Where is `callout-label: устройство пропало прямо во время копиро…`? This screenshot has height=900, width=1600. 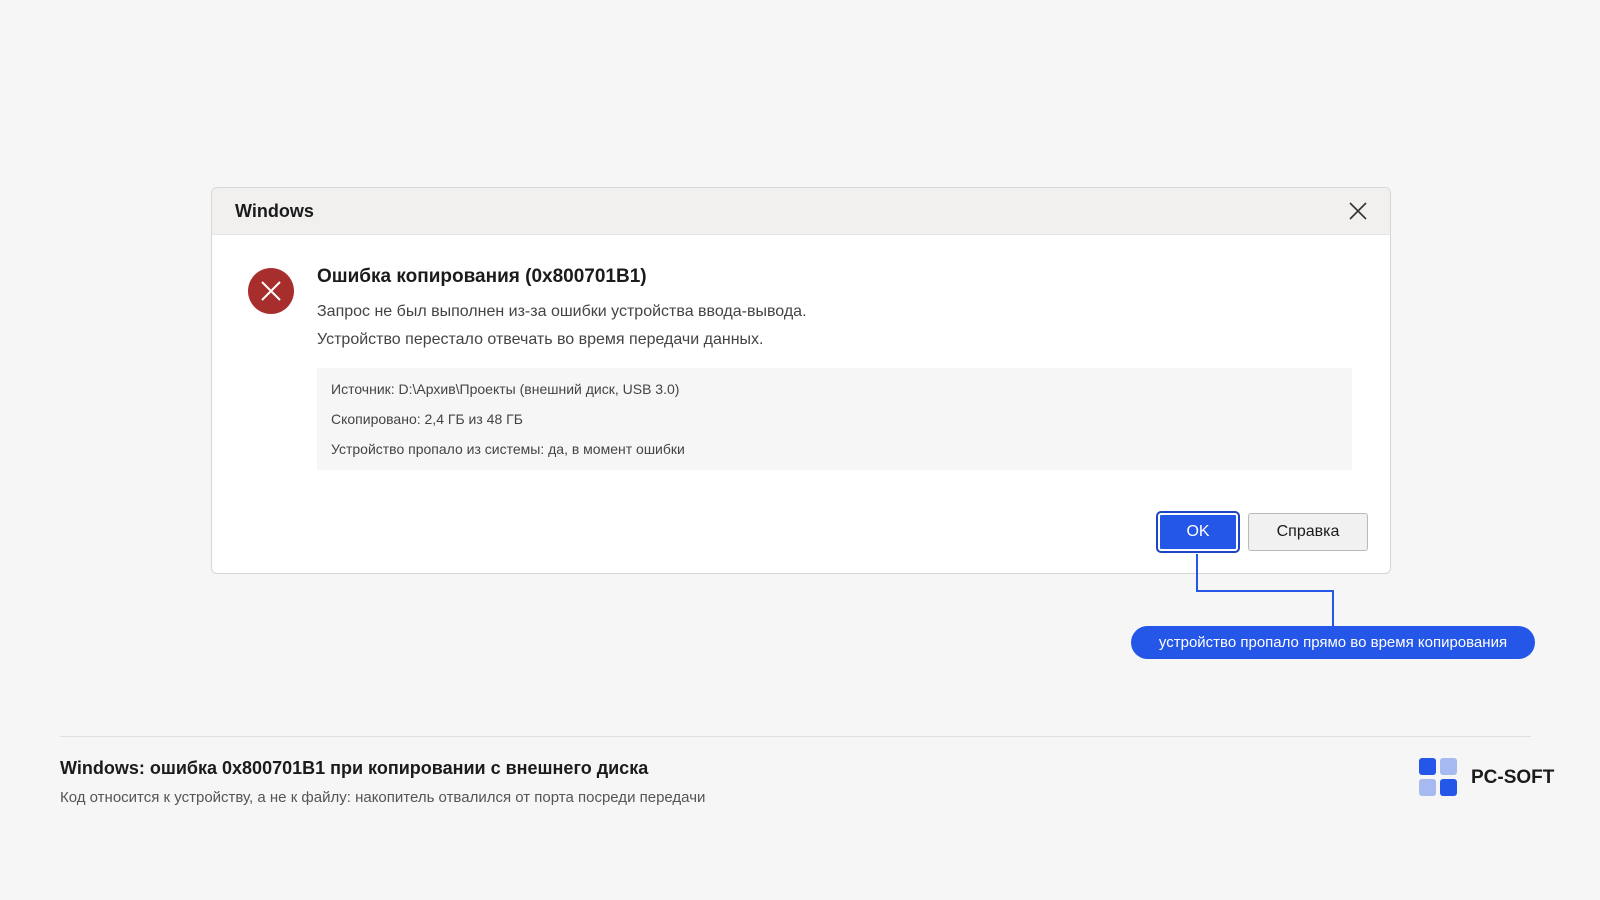
callout-label: устройство пропало прямо во время копиро… is located at coordinates (1333, 642).